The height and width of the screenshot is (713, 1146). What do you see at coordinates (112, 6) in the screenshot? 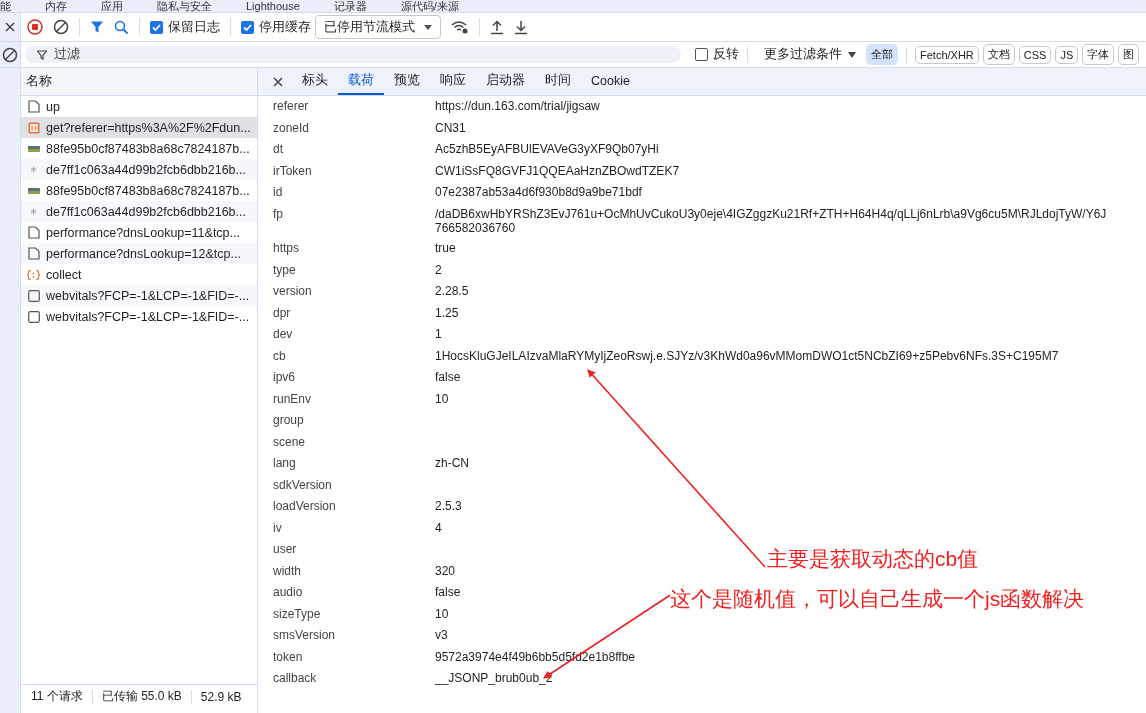
I see `panel-tab: 应用` at bounding box center [112, 6].